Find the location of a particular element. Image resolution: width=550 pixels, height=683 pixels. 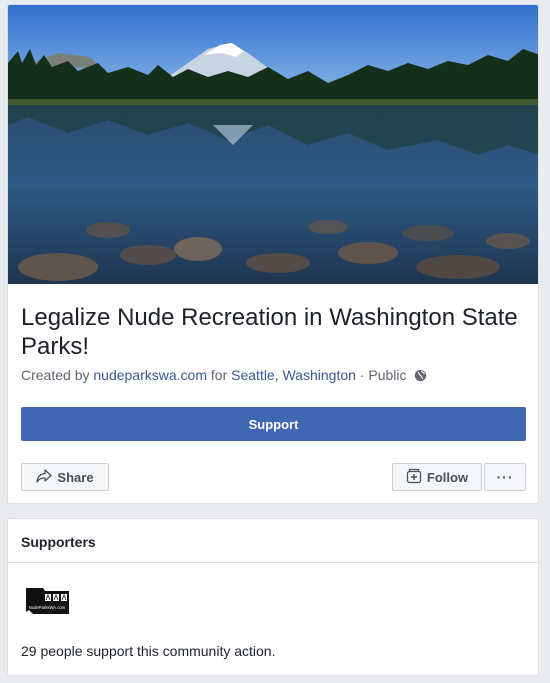

support-button: Support is located at coordinates (273, 424).